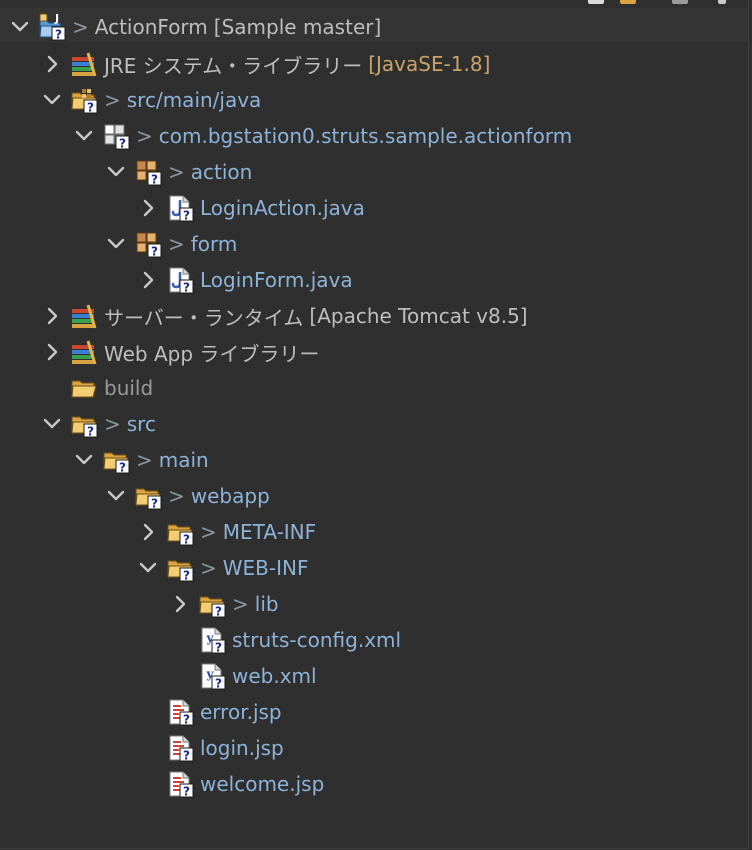 The height and width of the screenshot is (850, 752). I want to click on error-jsp-label: error.jsp, so click(241, 712).